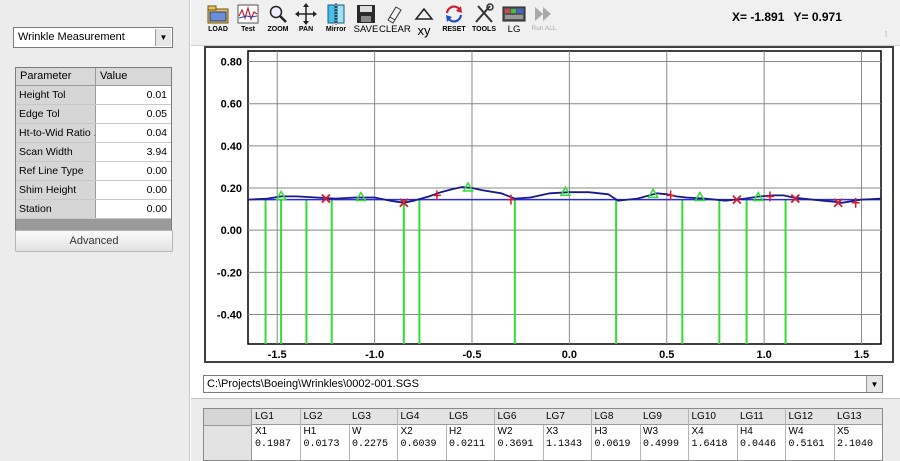 This screenshot has width=900, height=461. What do you see at coordinates (306, 14) in the screenshot?
I see `four-arrows-icon` at bounding box center [306, 14].